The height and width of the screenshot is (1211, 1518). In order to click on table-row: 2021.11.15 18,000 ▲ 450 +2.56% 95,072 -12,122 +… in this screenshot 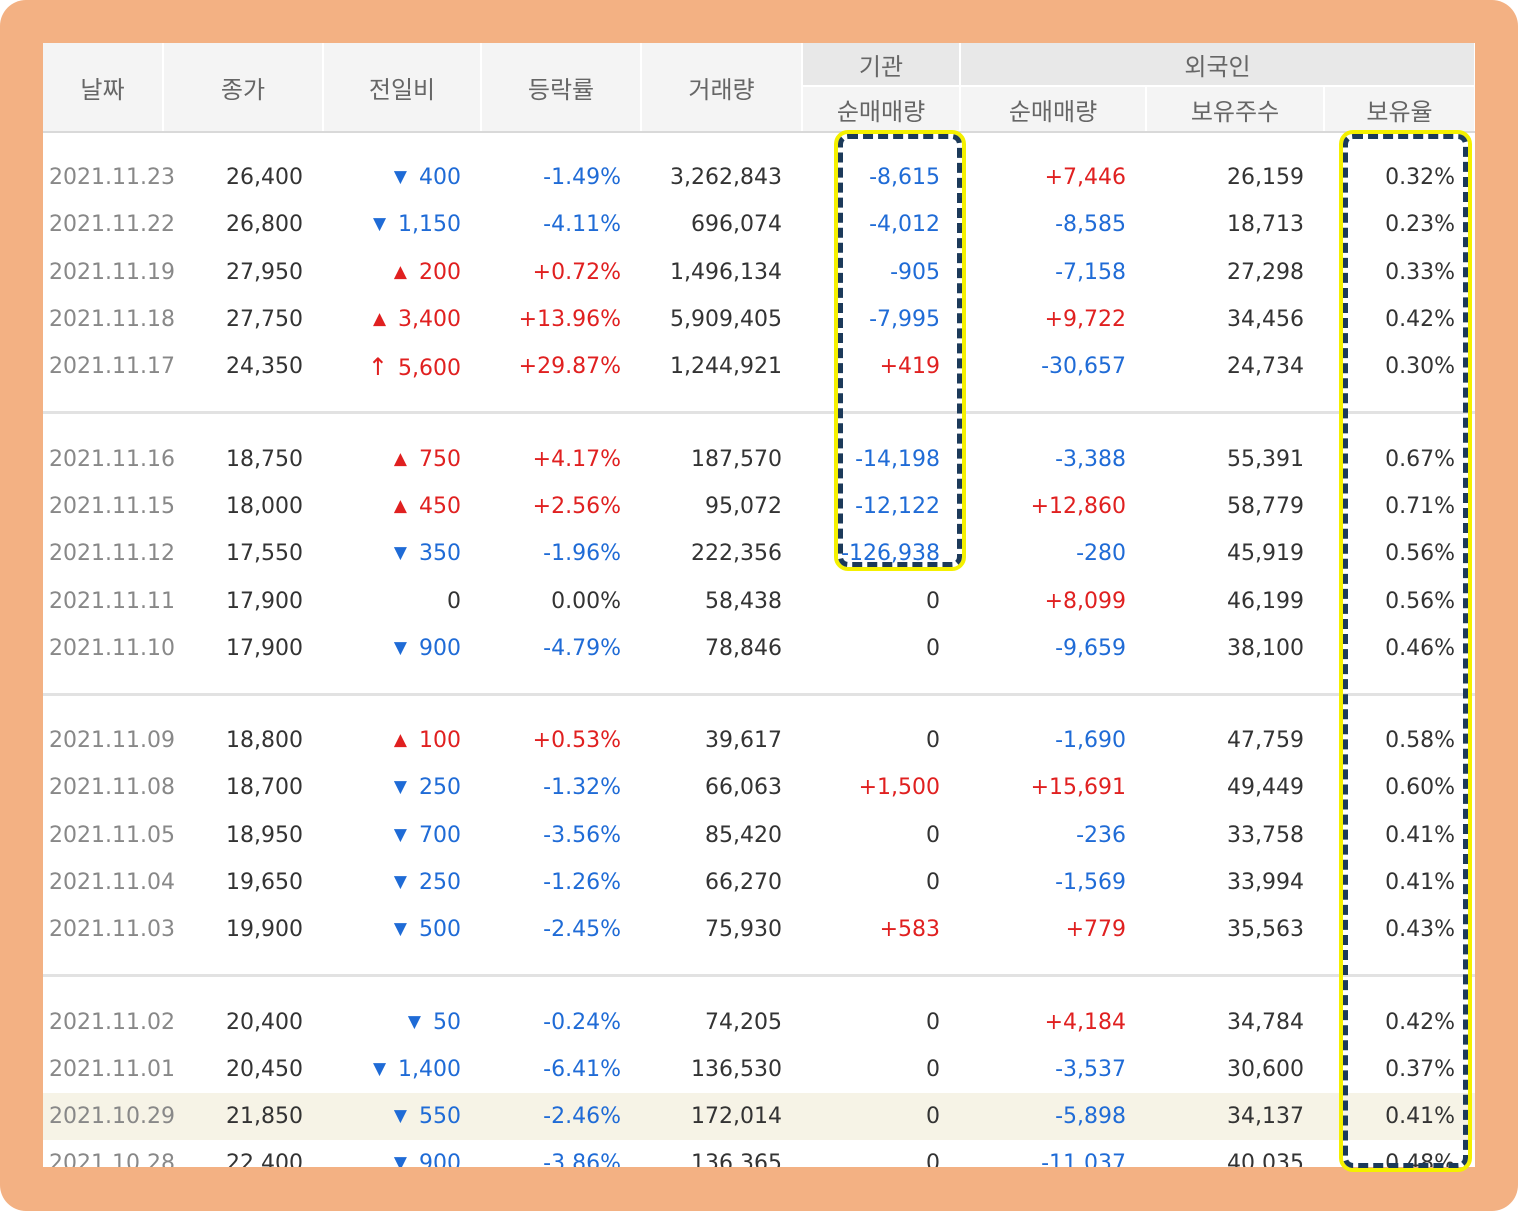, I will do `click(759, 506)`.